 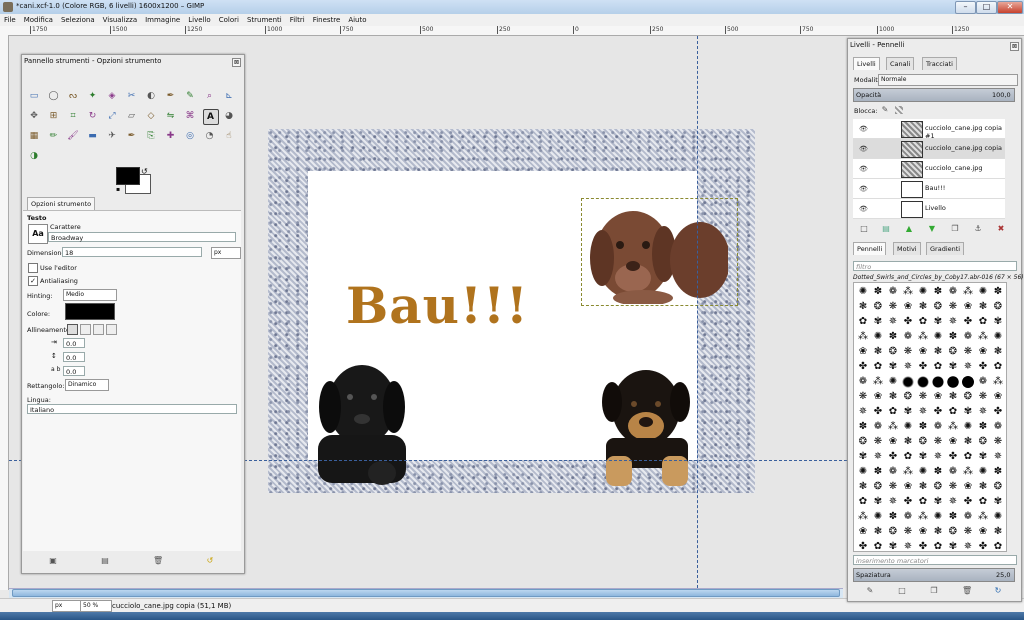 I want to click on save-options-icon: ▣, so click(x=53, y=561).